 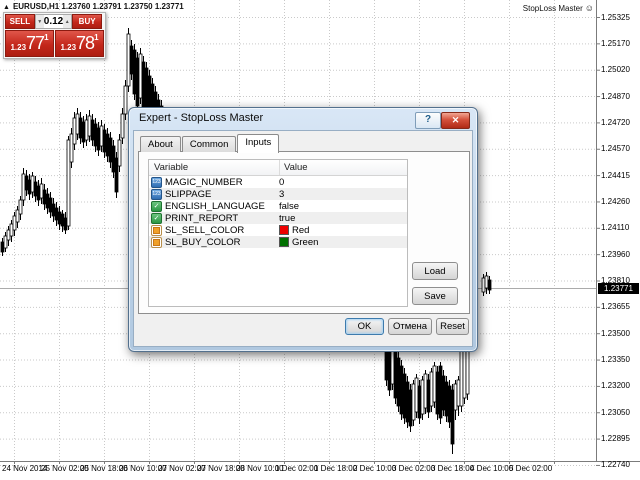 I want to click on sell-price-small: 1.23, so click(x=18, y=47).